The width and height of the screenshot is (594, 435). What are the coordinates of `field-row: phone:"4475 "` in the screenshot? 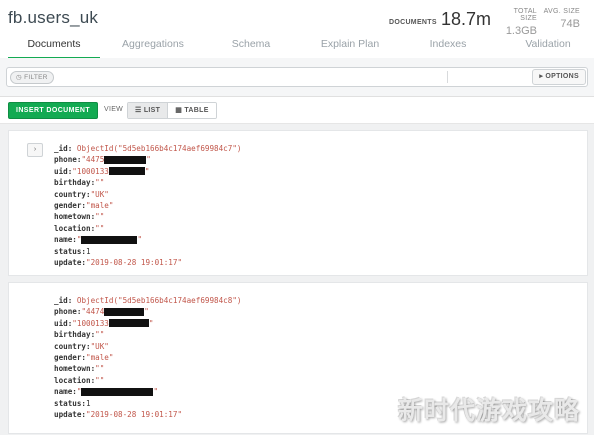 It's located at (147, 159).